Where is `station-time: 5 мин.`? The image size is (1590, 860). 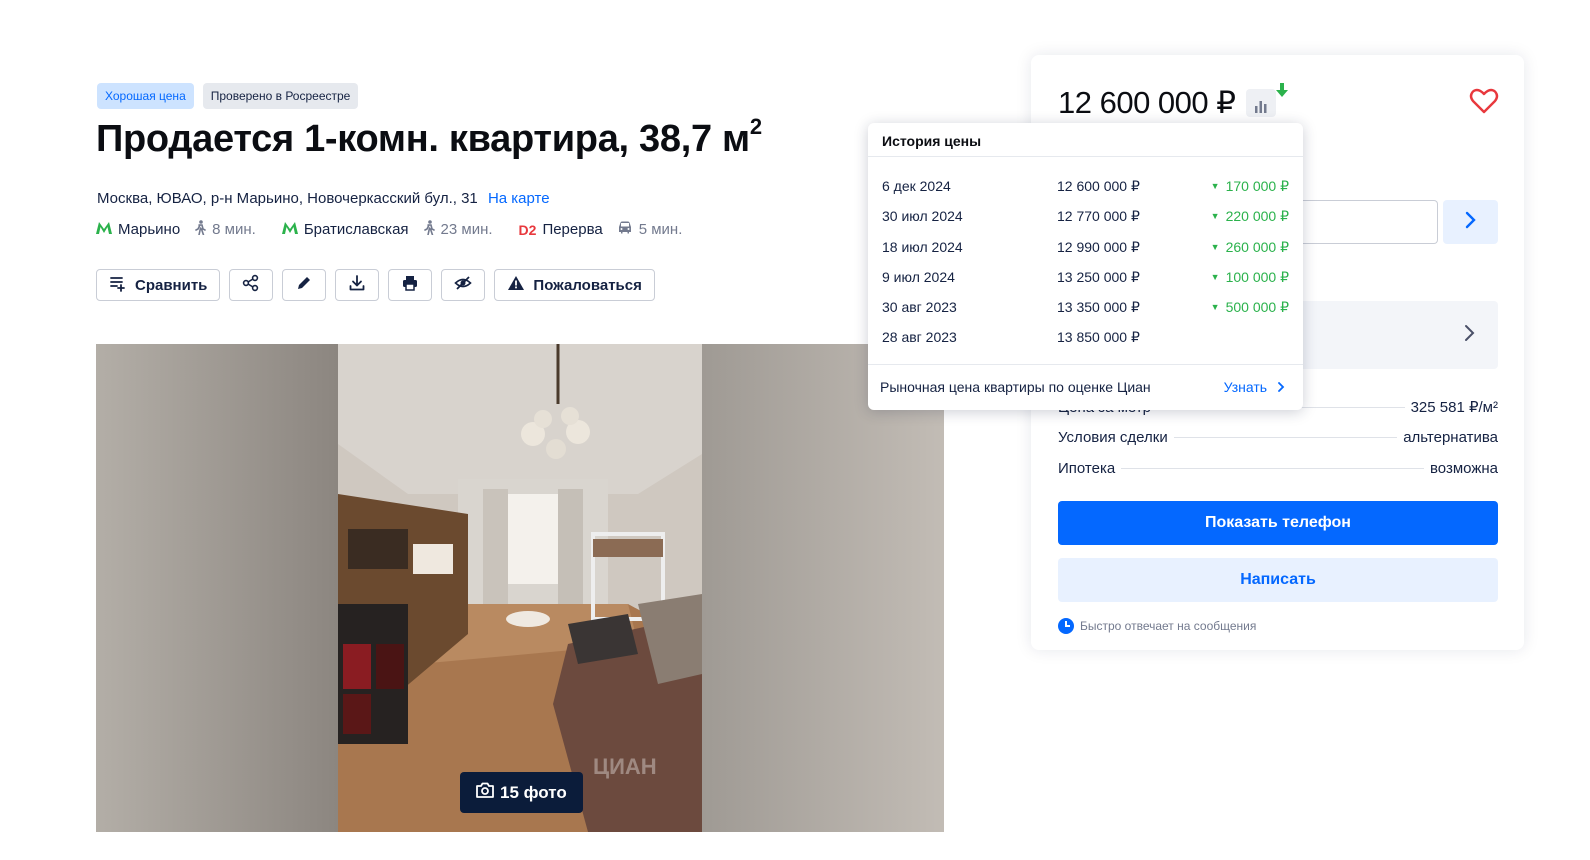
station-time: 5 мин. is located at coordinates (660, 229).